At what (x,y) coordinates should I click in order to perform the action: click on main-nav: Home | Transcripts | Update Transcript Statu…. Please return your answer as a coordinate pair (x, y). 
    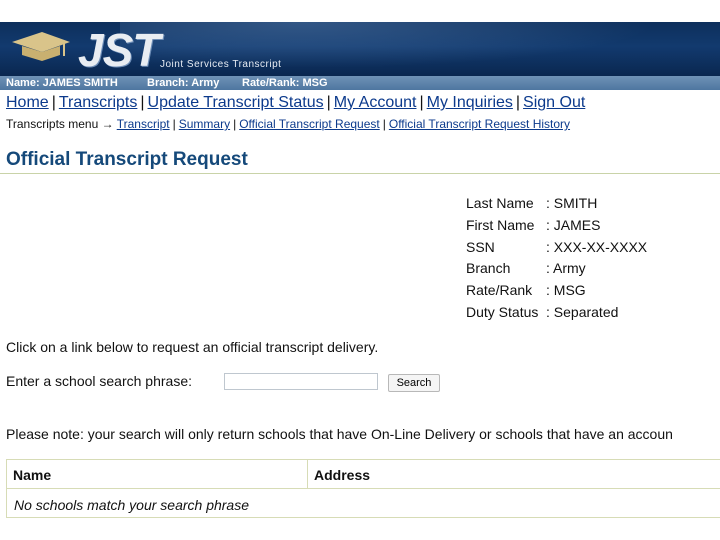
    Looking at the image, I should click on (295, 103).